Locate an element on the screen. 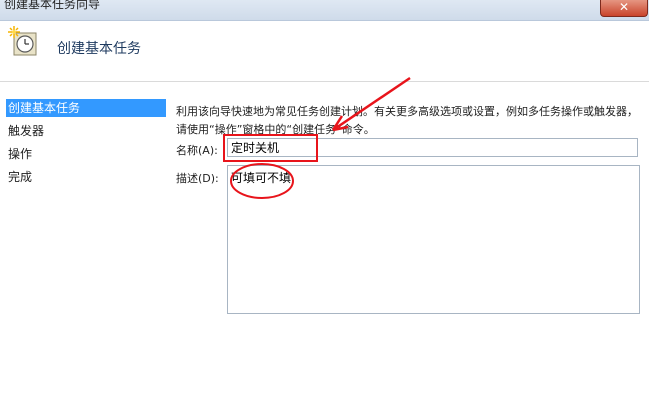 This screenshot has height=400, width=649. title-bar: 创建基本任务向导 ✕ is located at coordinates (324, 10).